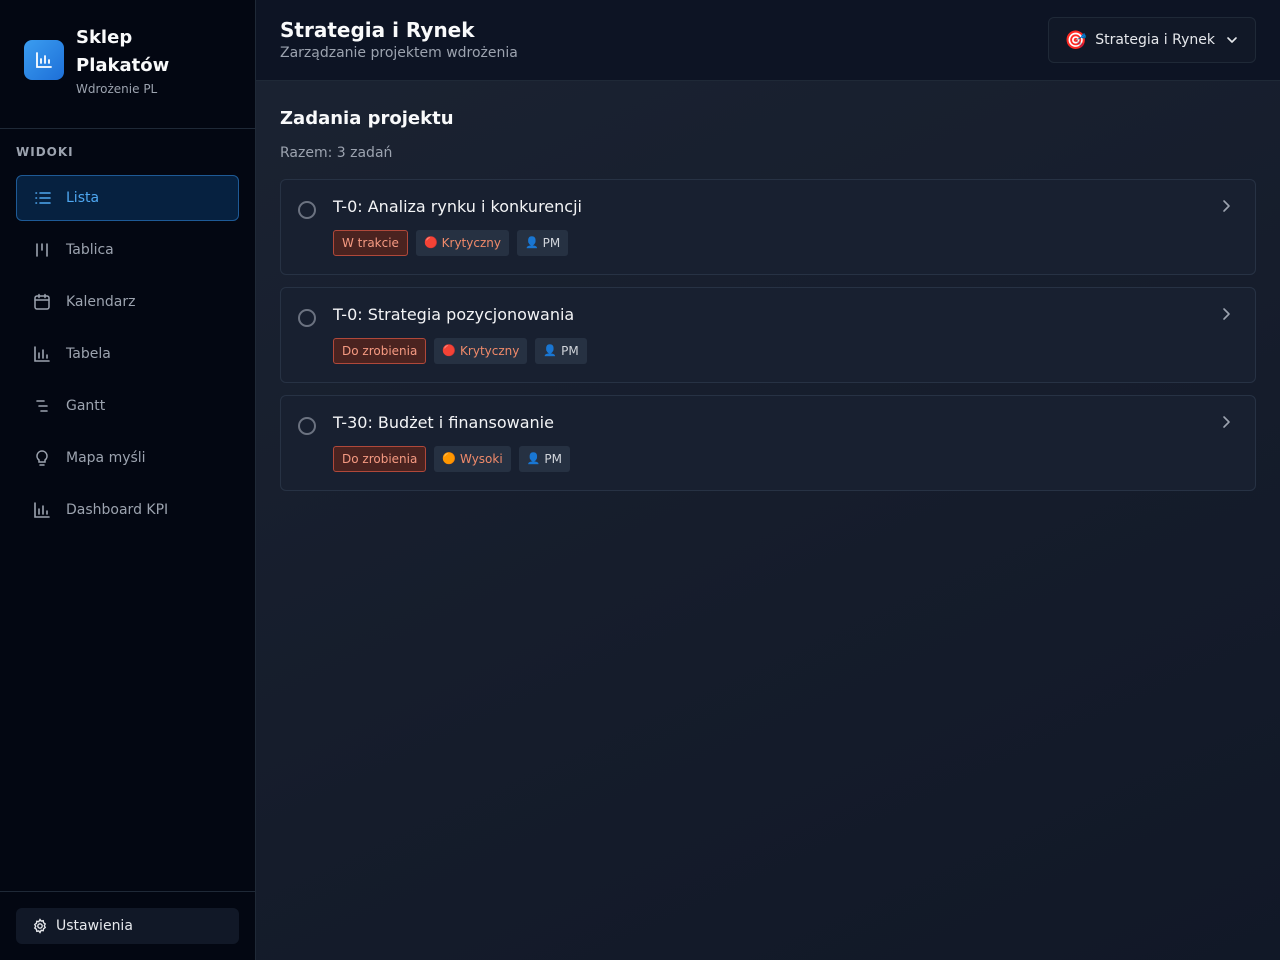  What do you see at coordinates (40, 926) in the screenshot?
I see `gear-icon` at bounding box center [40, 926].